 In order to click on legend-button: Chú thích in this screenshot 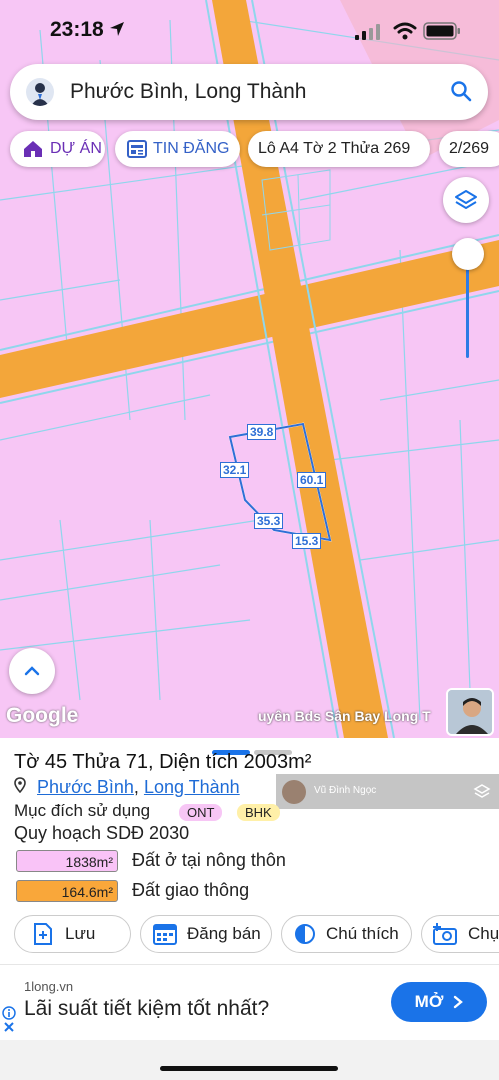, I will do `click(346, 934)`.